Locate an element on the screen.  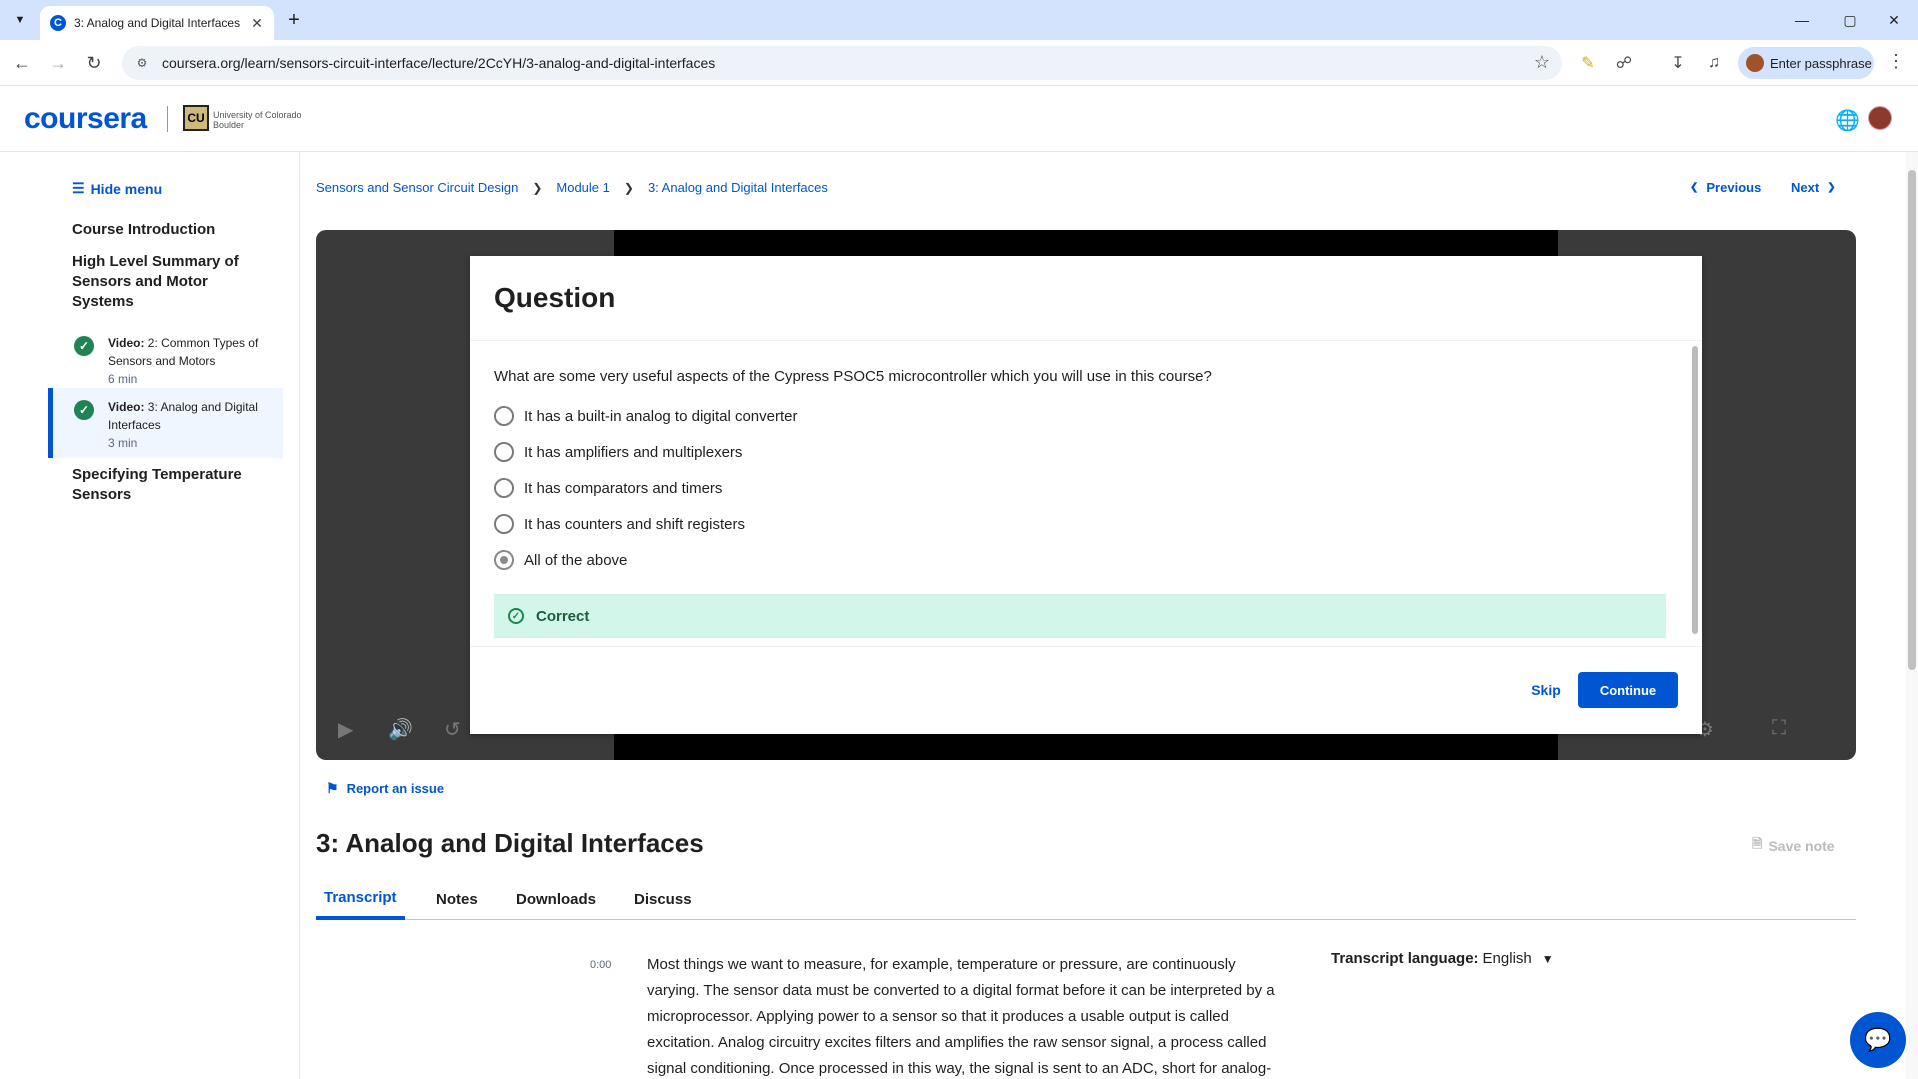
tab-search-chevron-icon: ▼ is located at coordinates (20, 20).